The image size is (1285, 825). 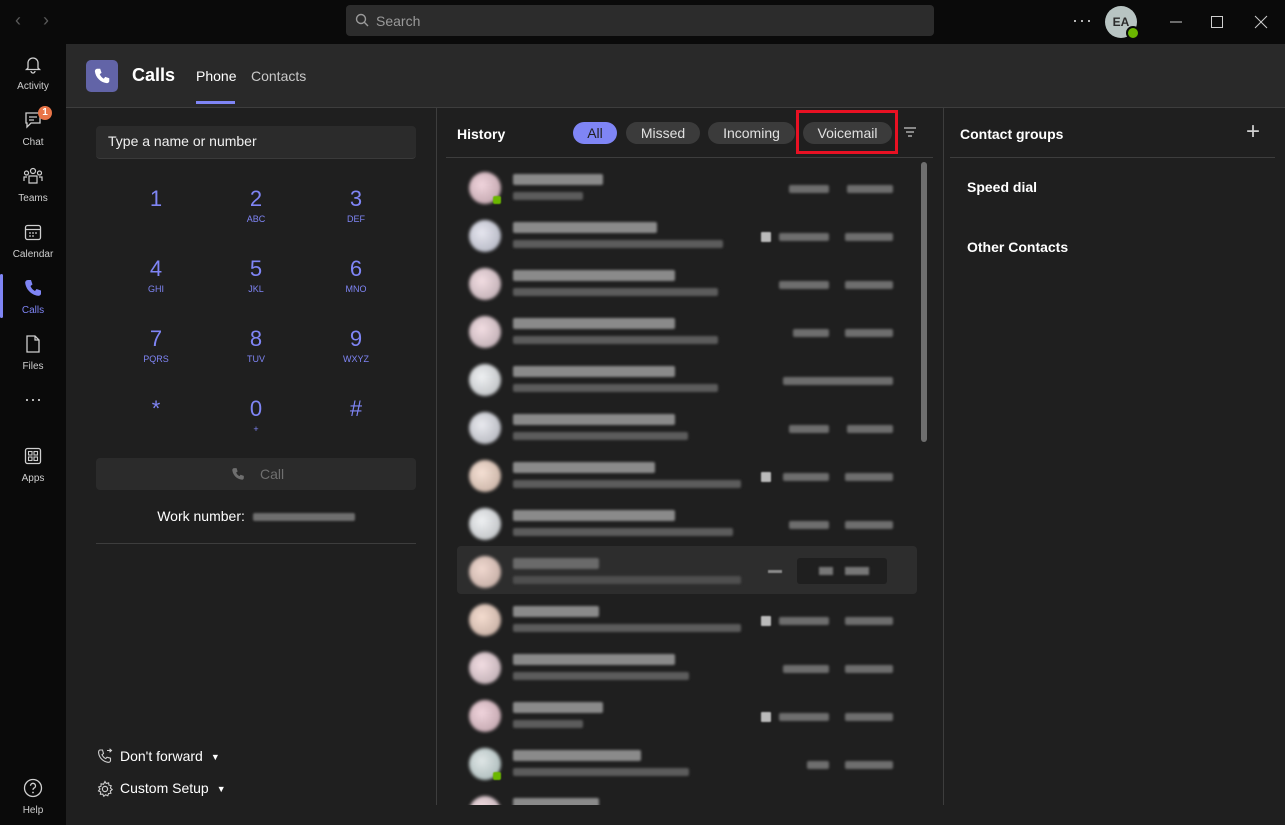 What do you see at coordinates (215, 102) in the screenshot?
I see `active-tab-indicator` at bounding box center [215, 102].